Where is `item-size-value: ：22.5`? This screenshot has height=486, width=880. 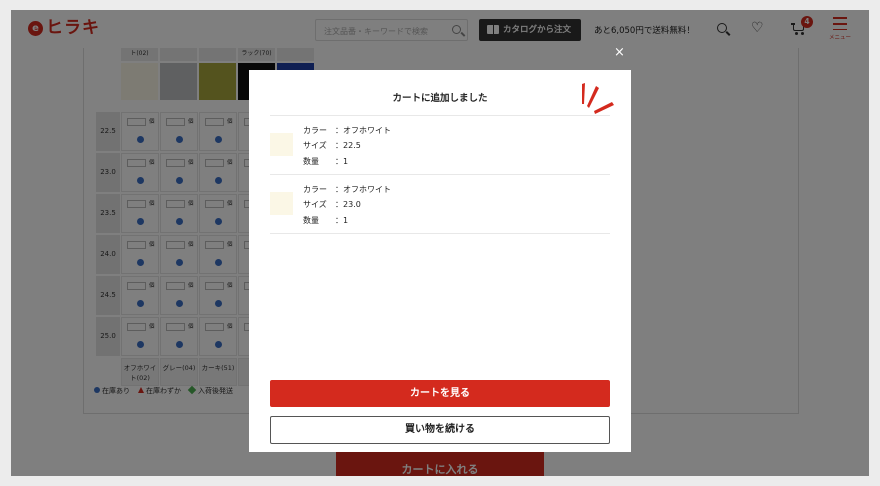 item-size-value: ：22.5 is located at coordinates (348, 145).